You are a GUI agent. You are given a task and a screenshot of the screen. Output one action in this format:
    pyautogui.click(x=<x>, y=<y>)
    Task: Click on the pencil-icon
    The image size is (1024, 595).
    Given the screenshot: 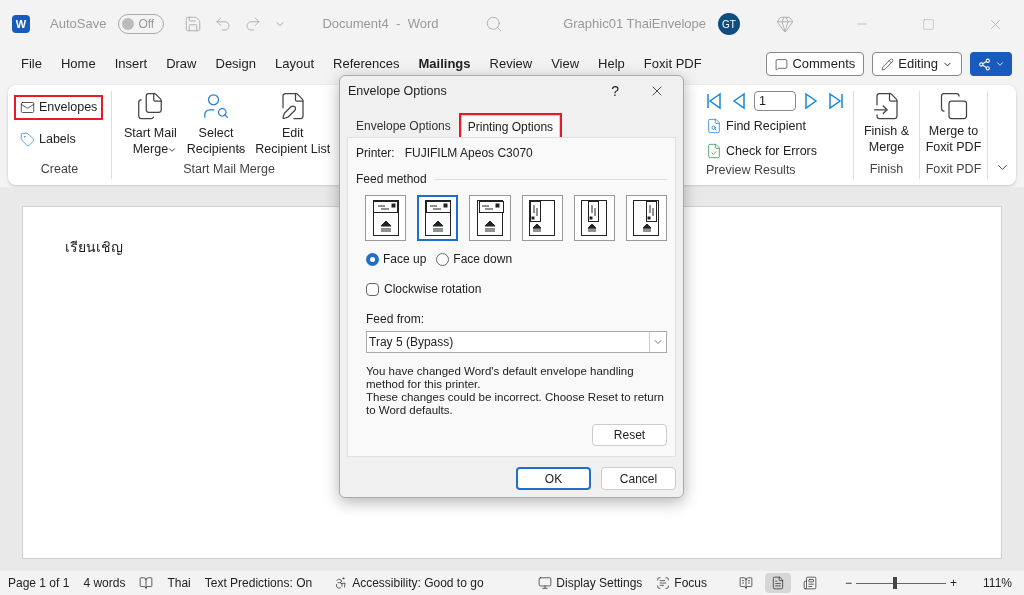 What is the action you would take?
    pyautogui.click(x=888, y=64)
    